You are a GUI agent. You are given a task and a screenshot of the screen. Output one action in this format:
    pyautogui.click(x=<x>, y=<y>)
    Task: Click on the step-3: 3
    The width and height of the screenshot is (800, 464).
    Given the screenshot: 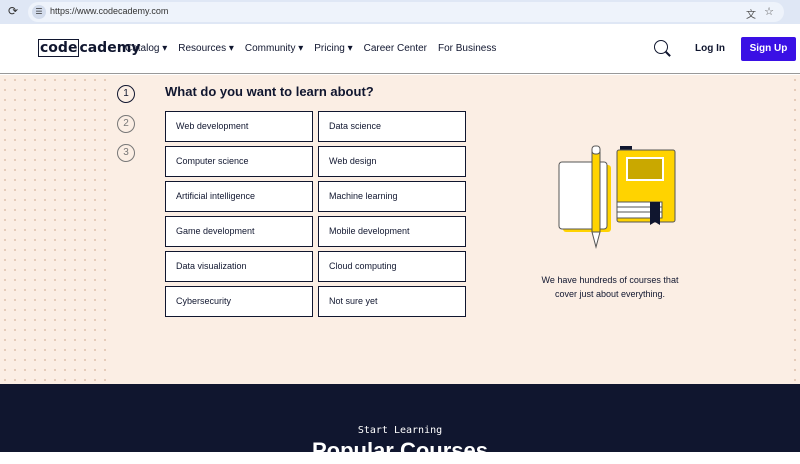 What is the action you would take?
    pyautogui.click(x=126, y=153)
    